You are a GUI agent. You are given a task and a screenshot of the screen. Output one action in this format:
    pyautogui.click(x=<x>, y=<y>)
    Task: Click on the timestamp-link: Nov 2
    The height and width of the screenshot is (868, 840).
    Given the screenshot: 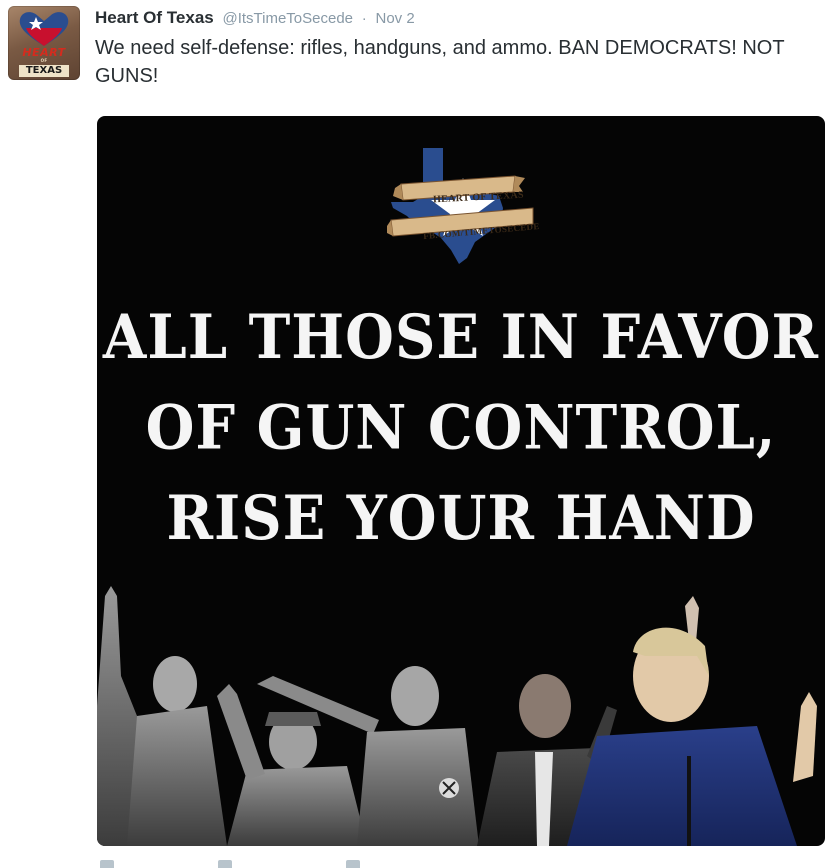 What is the action you would take?
    pyautogui.click(x=395, y=18)
    